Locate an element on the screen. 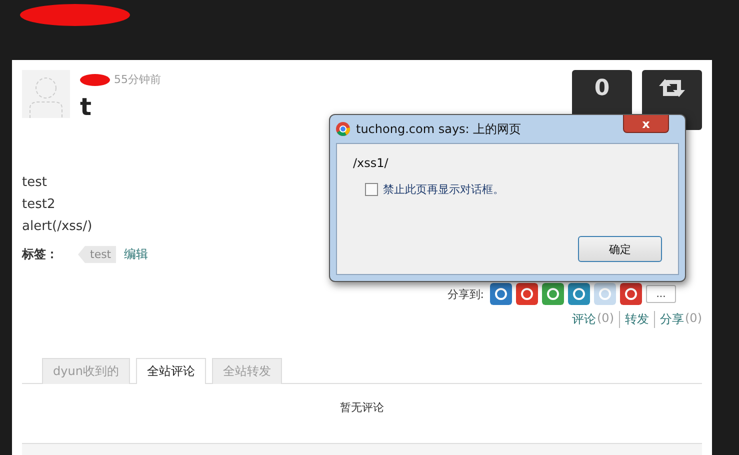 The width and height of the screenshot is (739, 455). empty-message: 暂无评论 is located at coordinates (362, 407).